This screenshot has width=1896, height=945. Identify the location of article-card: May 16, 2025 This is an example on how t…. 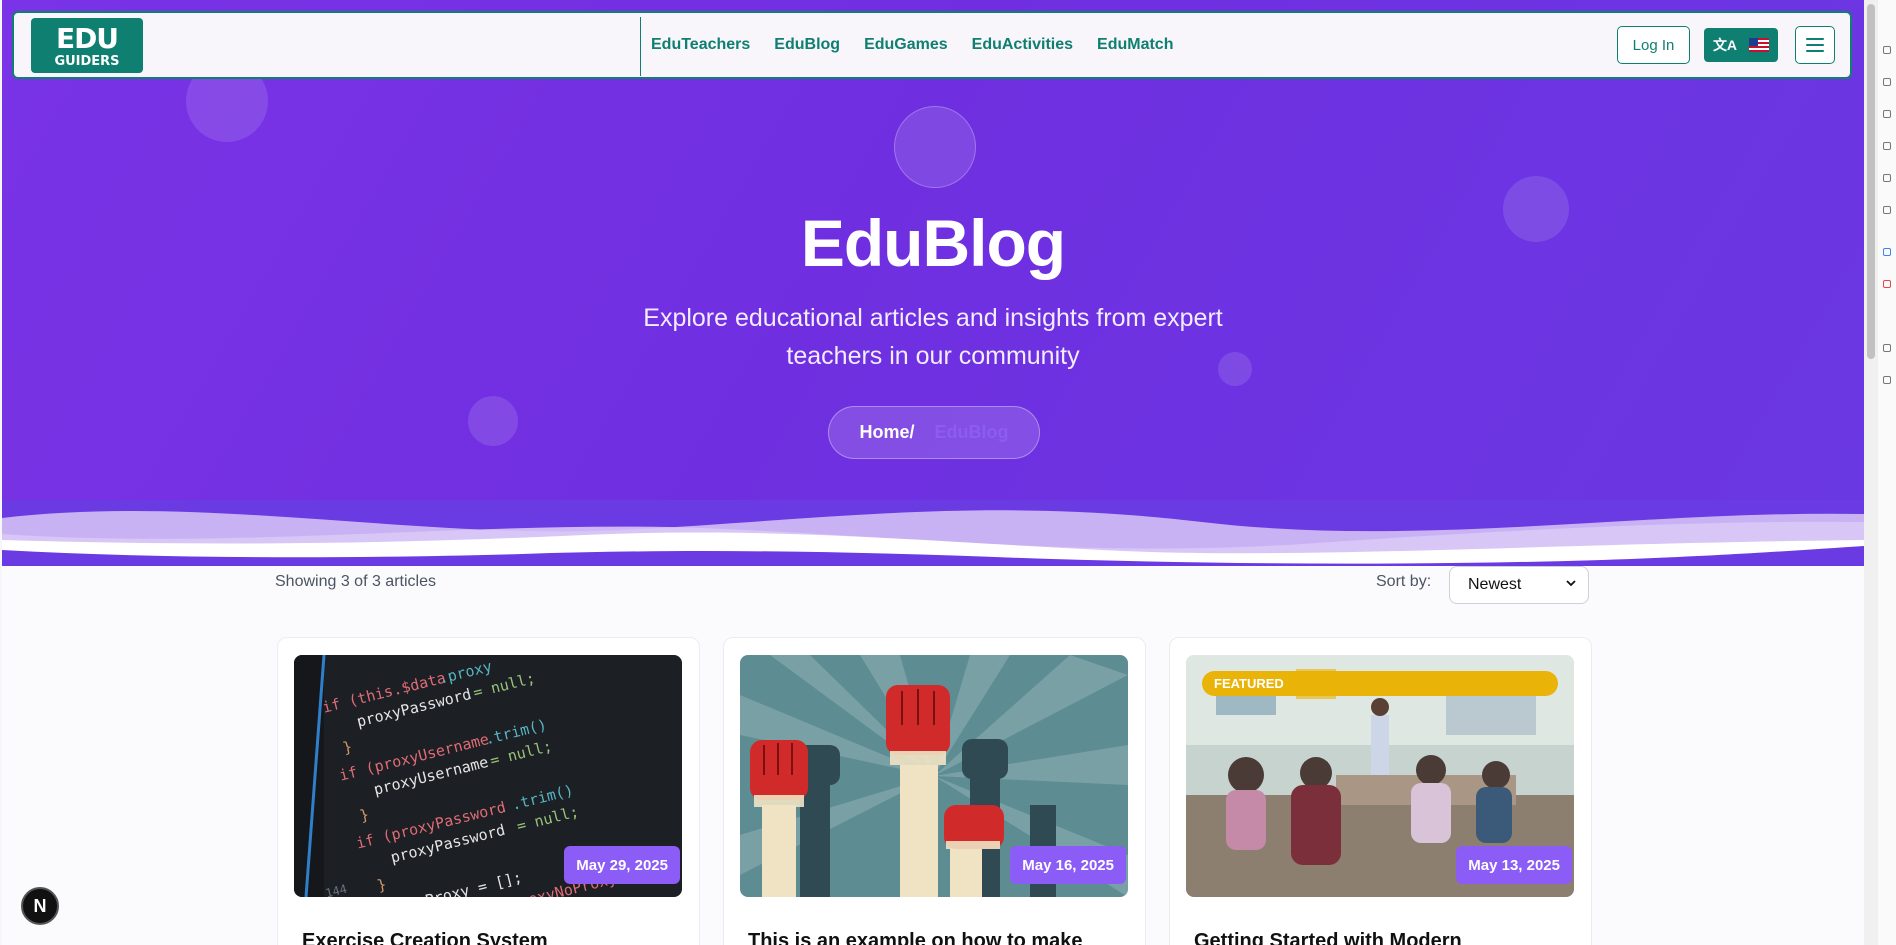
(934, 791).